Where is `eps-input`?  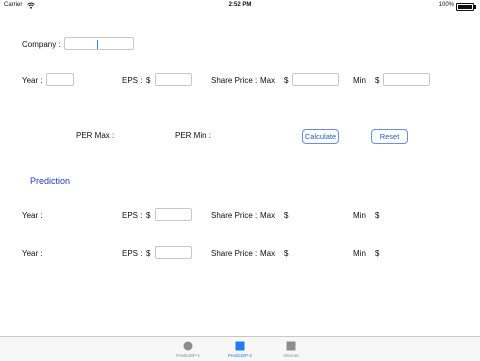
eps-input is located at coordinates (173, 79).